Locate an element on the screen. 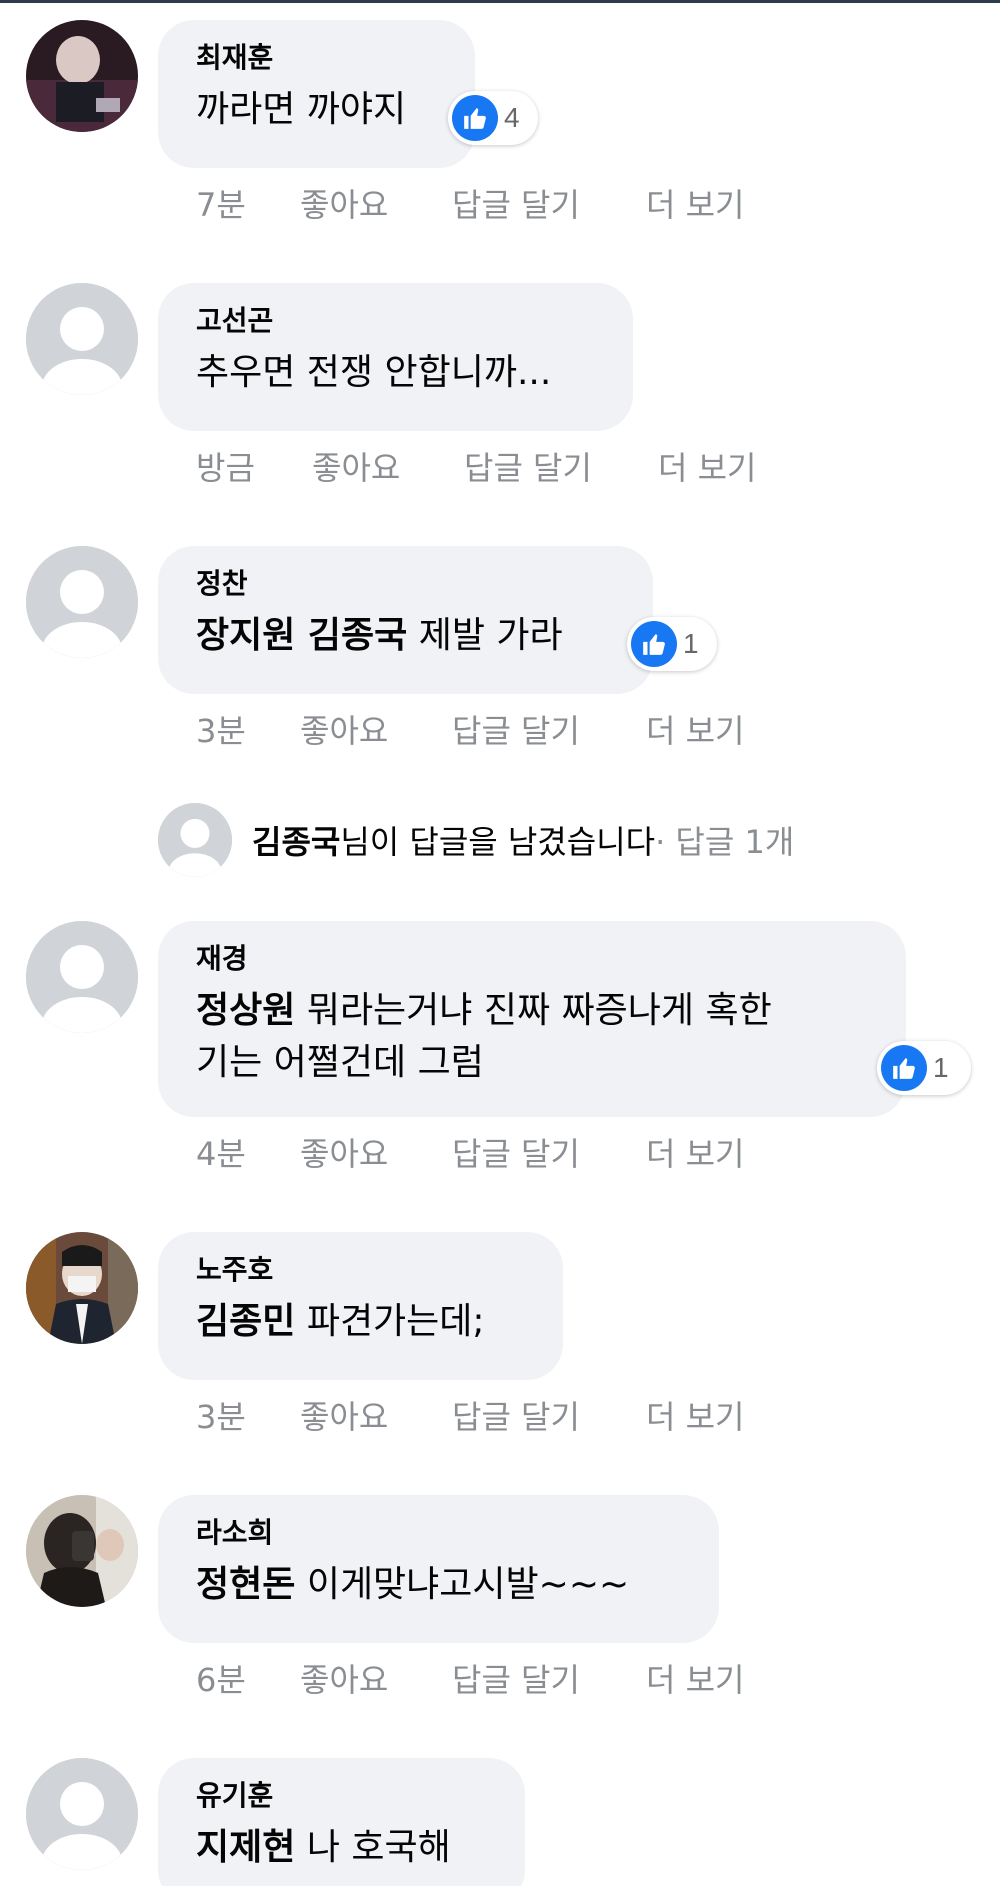 This screenshot has width=1000, height=1886. comment-time: 4분 is located at coordinates (248, 1152).